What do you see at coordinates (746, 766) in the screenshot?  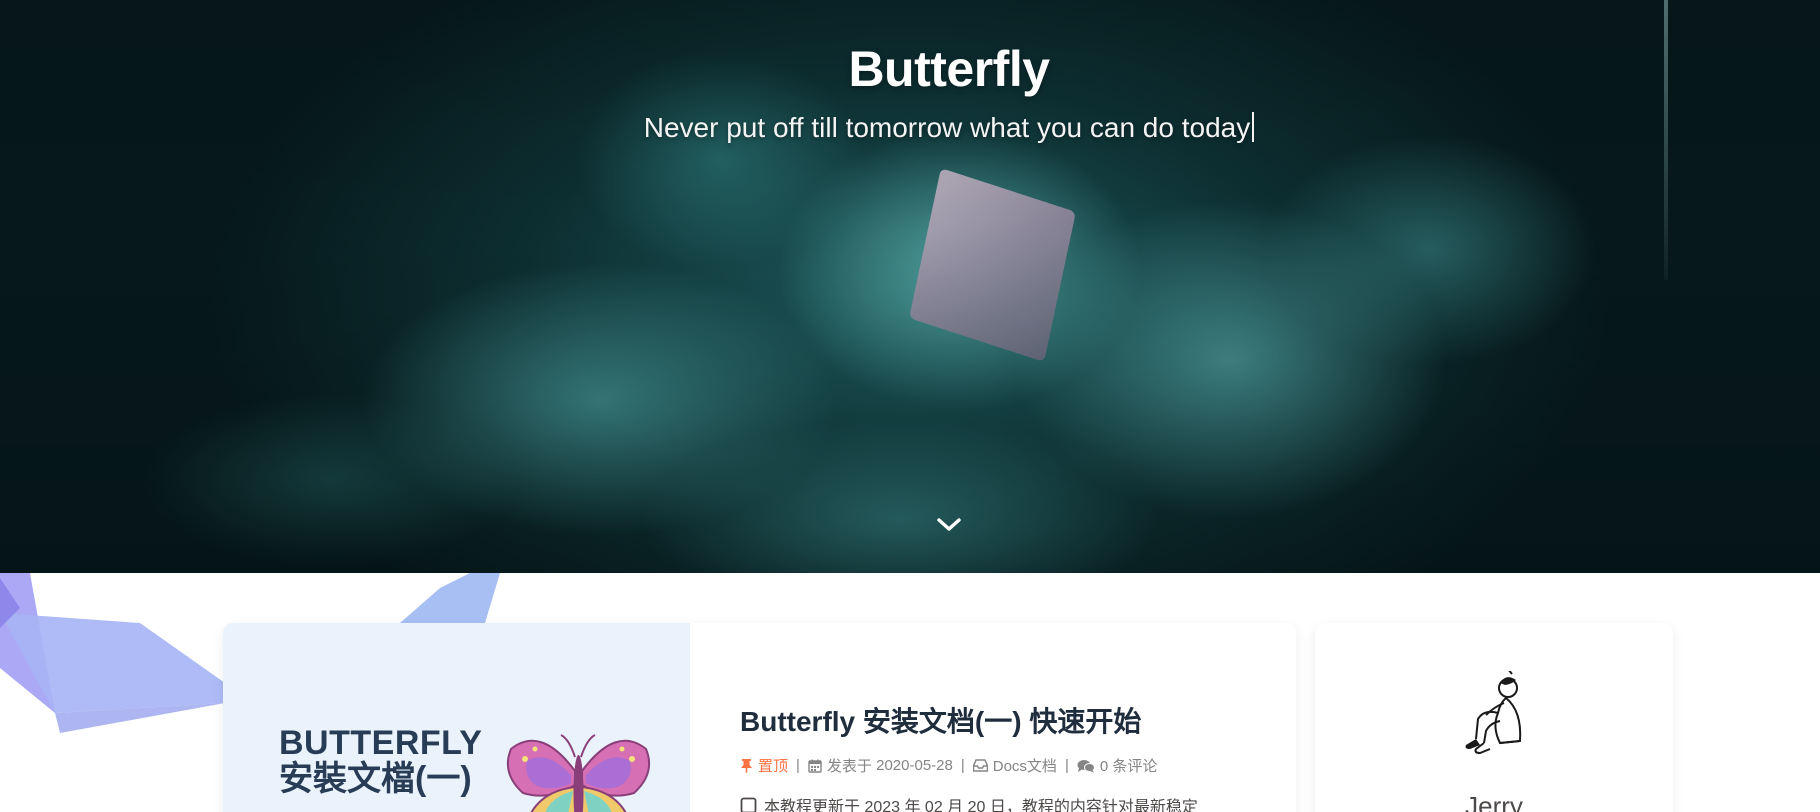 I see `thumbtack-icon` at bounding box center [746, 766].